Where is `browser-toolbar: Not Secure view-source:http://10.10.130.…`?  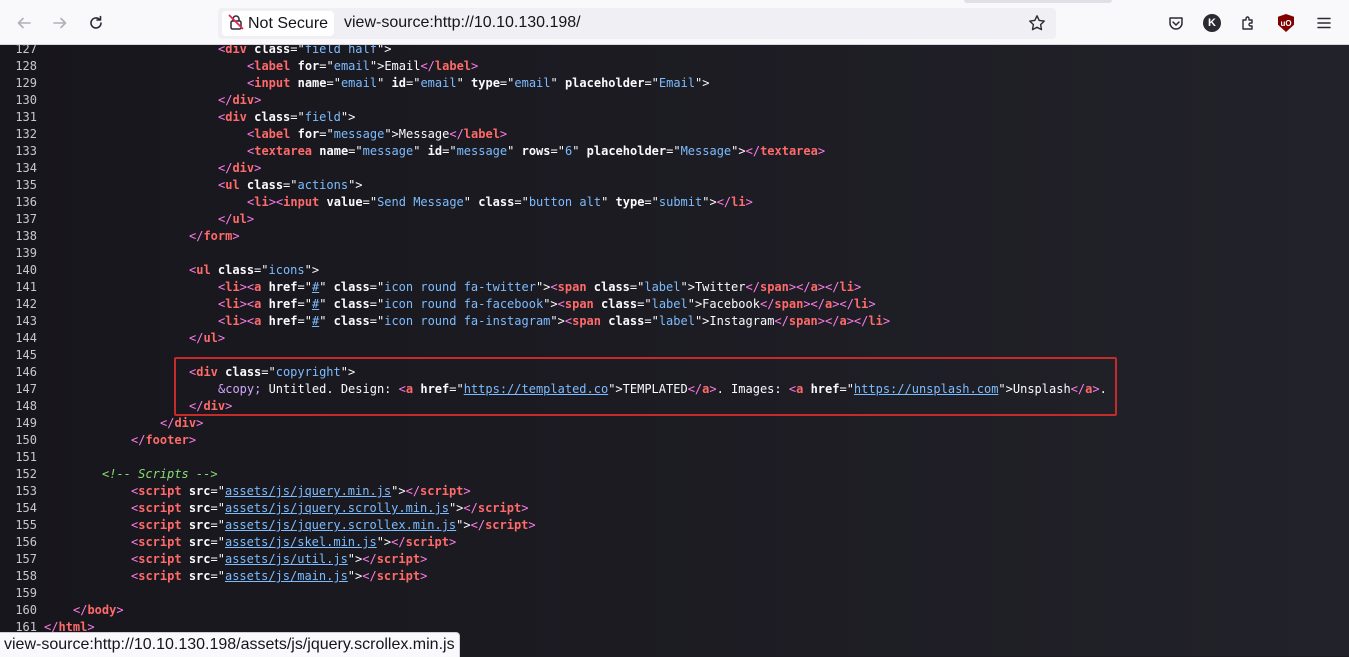 browser-toolbar: Not Secure view-source:http://10.10.130.… is located at coordinates (674, 22).